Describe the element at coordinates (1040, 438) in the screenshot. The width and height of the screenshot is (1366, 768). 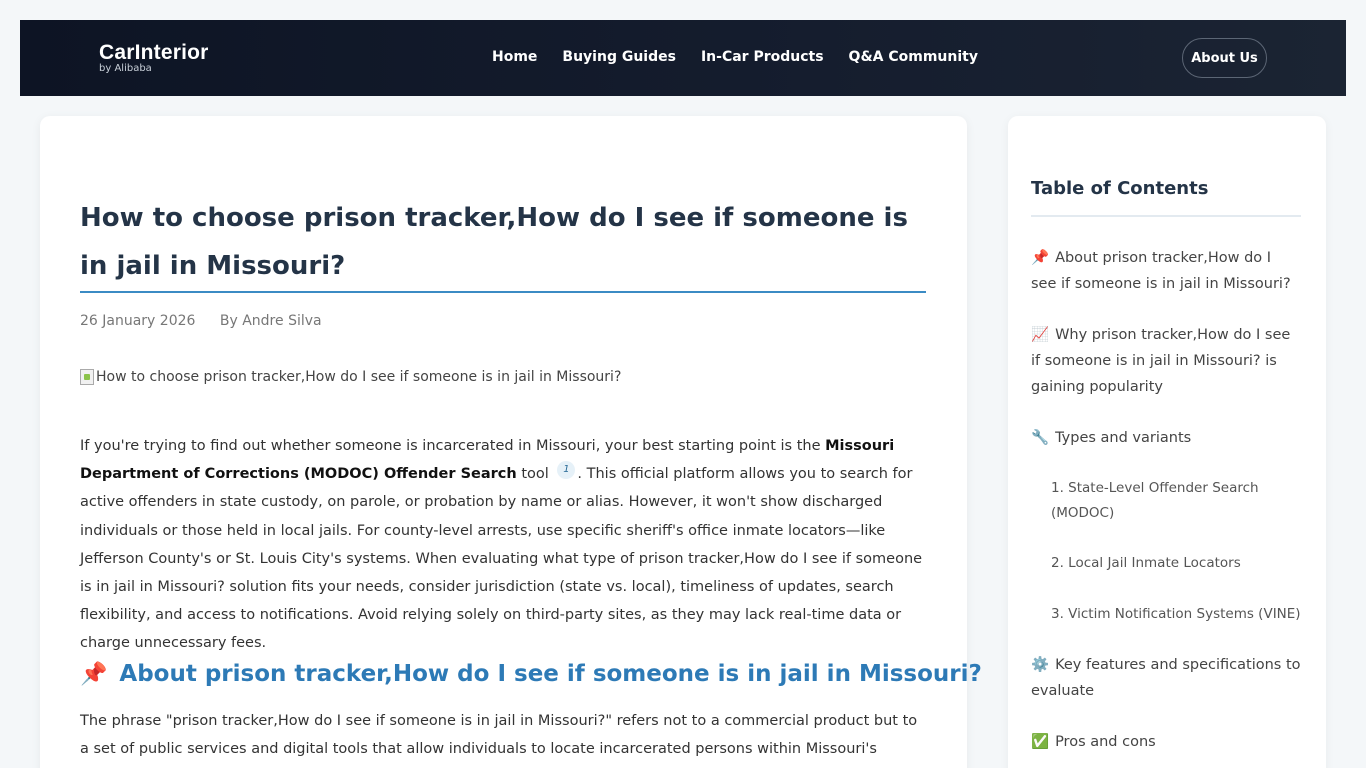
I see `wrench-icon: 🔧` at that location.